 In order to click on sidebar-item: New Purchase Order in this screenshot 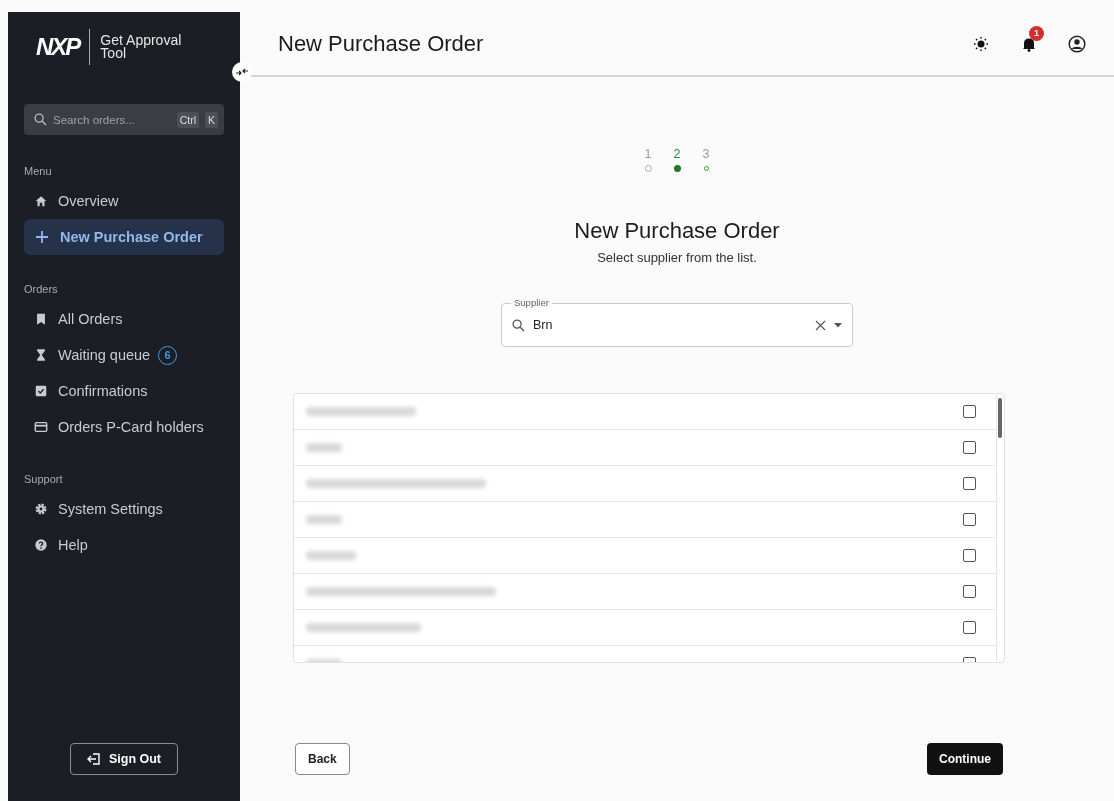, I will do `click(124, 237)`.